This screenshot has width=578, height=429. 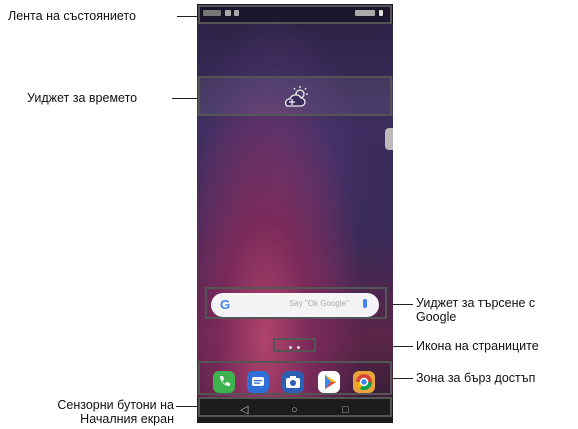 I want to click on label-home-touch-buttons-line1: Сензорни бутони на, so click(x=115, y=405).